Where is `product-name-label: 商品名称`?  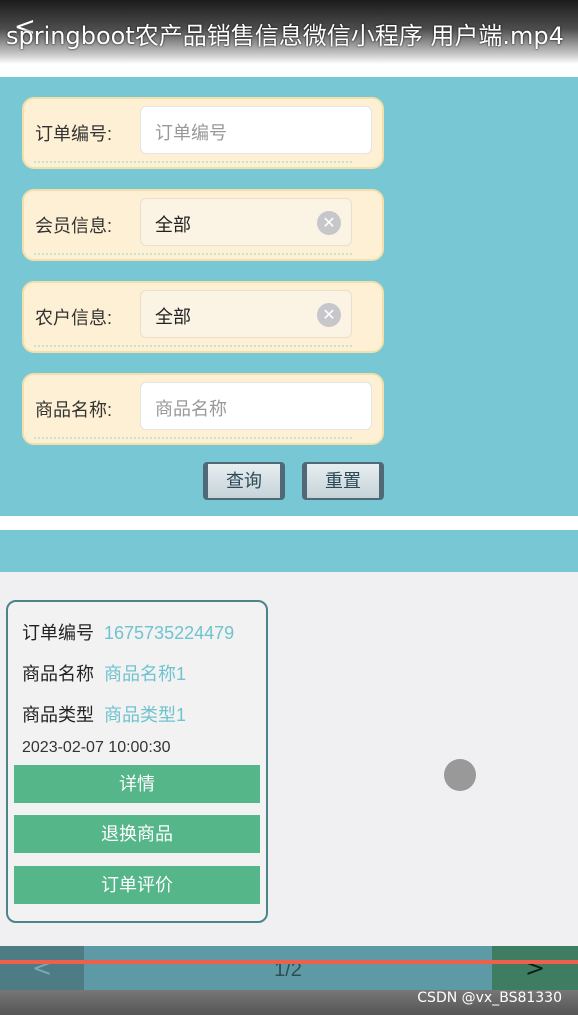 product-name-label: 商品名称 is located at coordinates (58, 674).